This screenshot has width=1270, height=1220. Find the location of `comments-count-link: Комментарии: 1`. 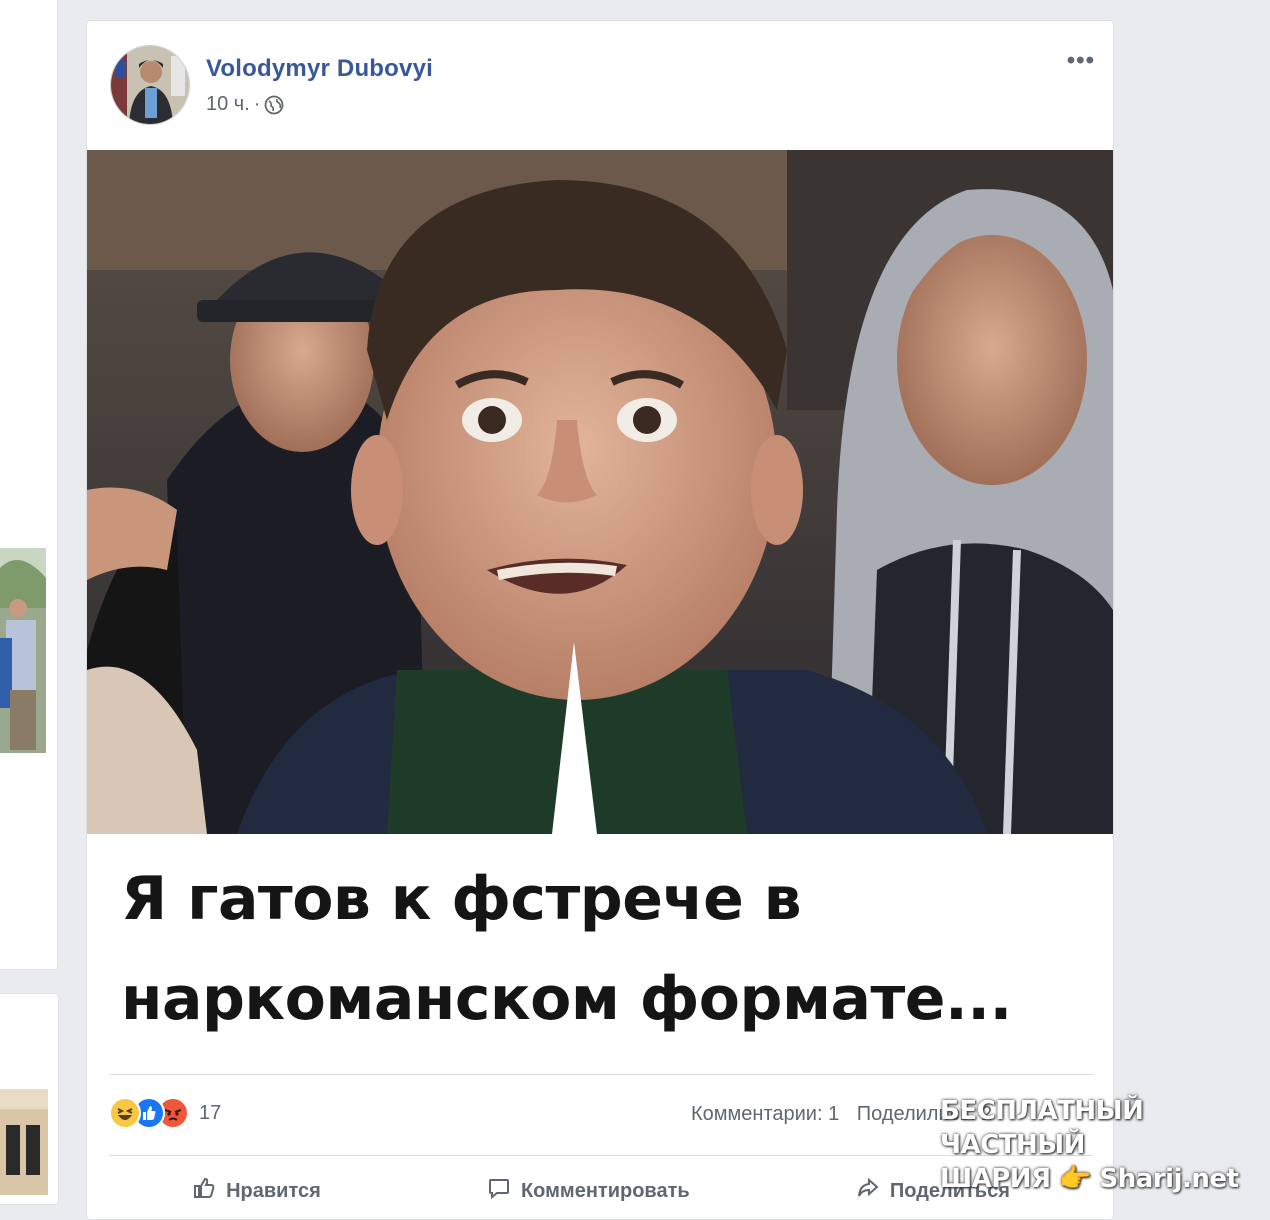

comments-count-link: Комментарии: 1 is located at coordinates (765, 1114).